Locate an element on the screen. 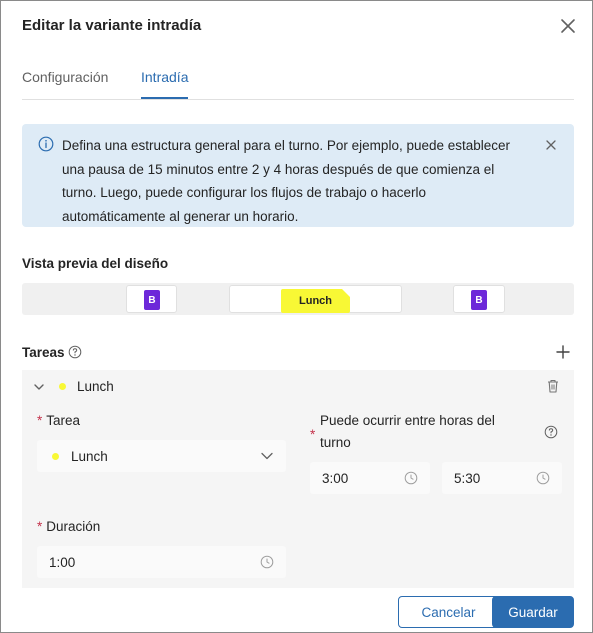 Image resolution: width=593 pixels, height=633 pixels. lunch-block-label: Lunch is located at coordinates (315, 301).